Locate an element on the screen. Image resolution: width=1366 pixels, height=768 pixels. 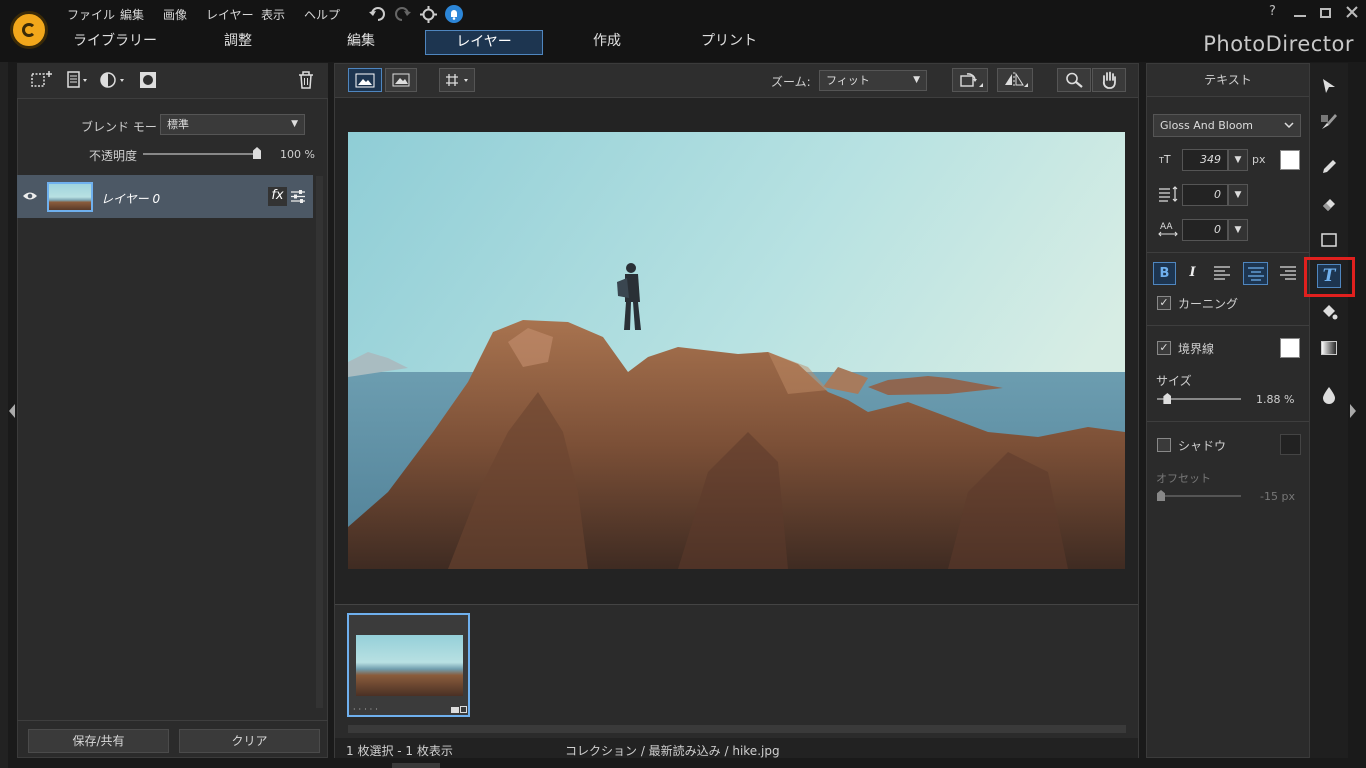
layers-scrollbar is located at coordinates (319, 442).